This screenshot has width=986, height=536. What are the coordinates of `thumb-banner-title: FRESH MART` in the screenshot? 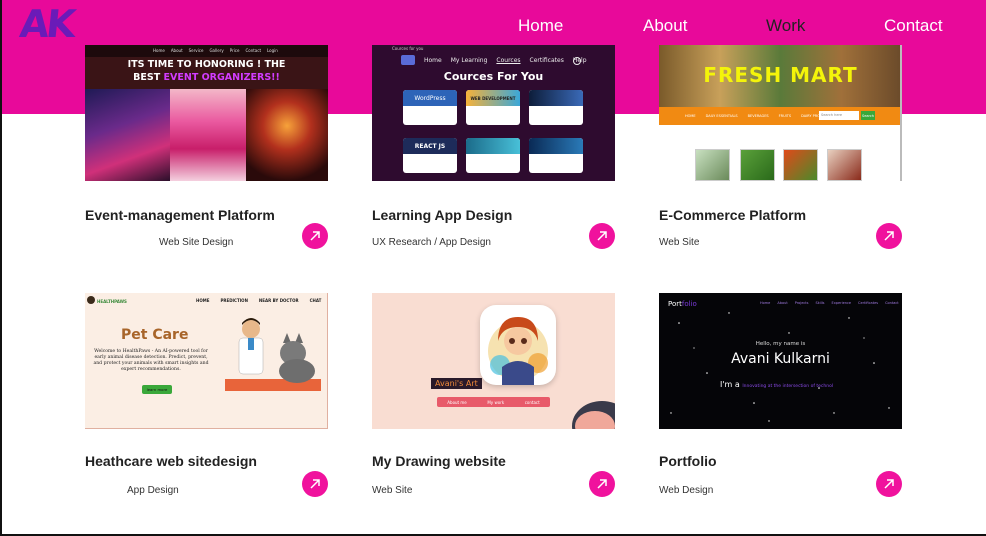 It's located at (780, 75).